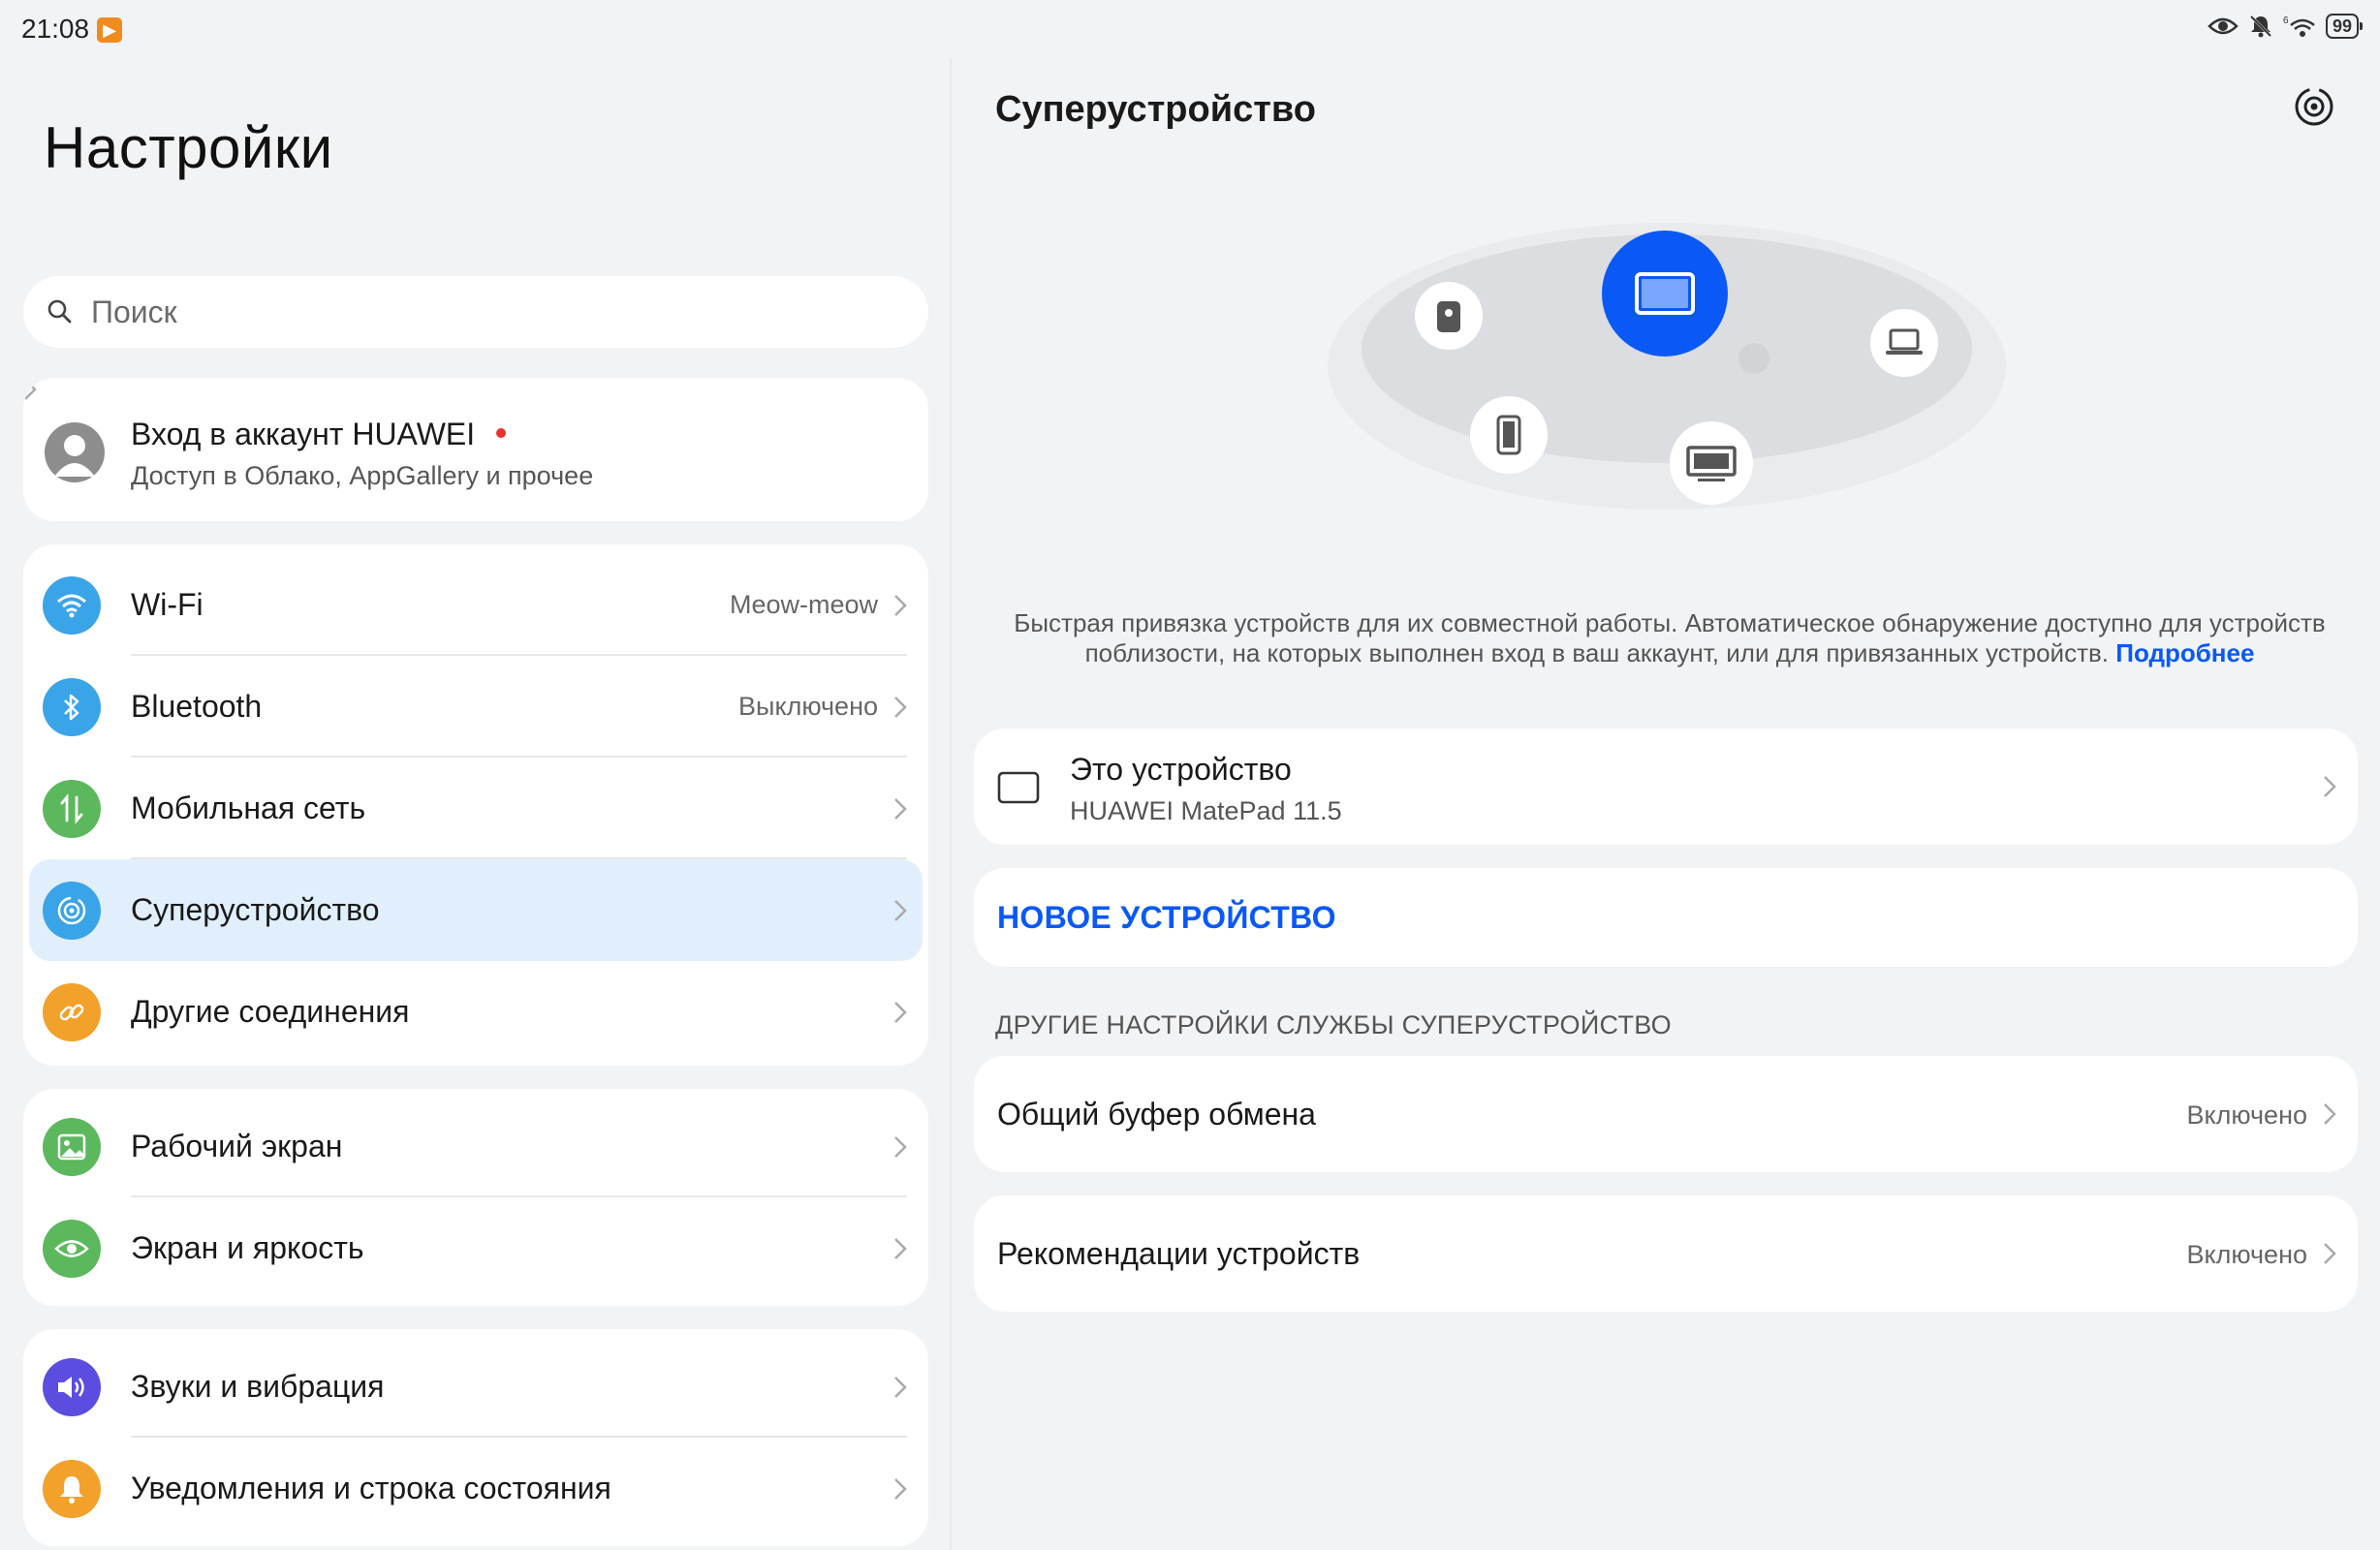 The height and width of the screenshot is (1550, 2380). I want to click on learn-more-link: Подробнее, so click(2185, 652).